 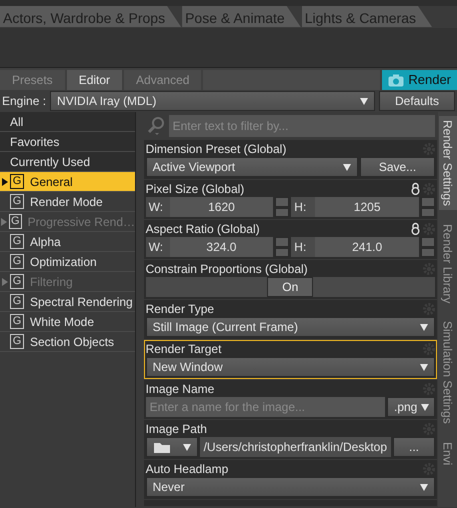 I want to click on preset-dropdown: Active Viewport, so click(x=252, y=167).